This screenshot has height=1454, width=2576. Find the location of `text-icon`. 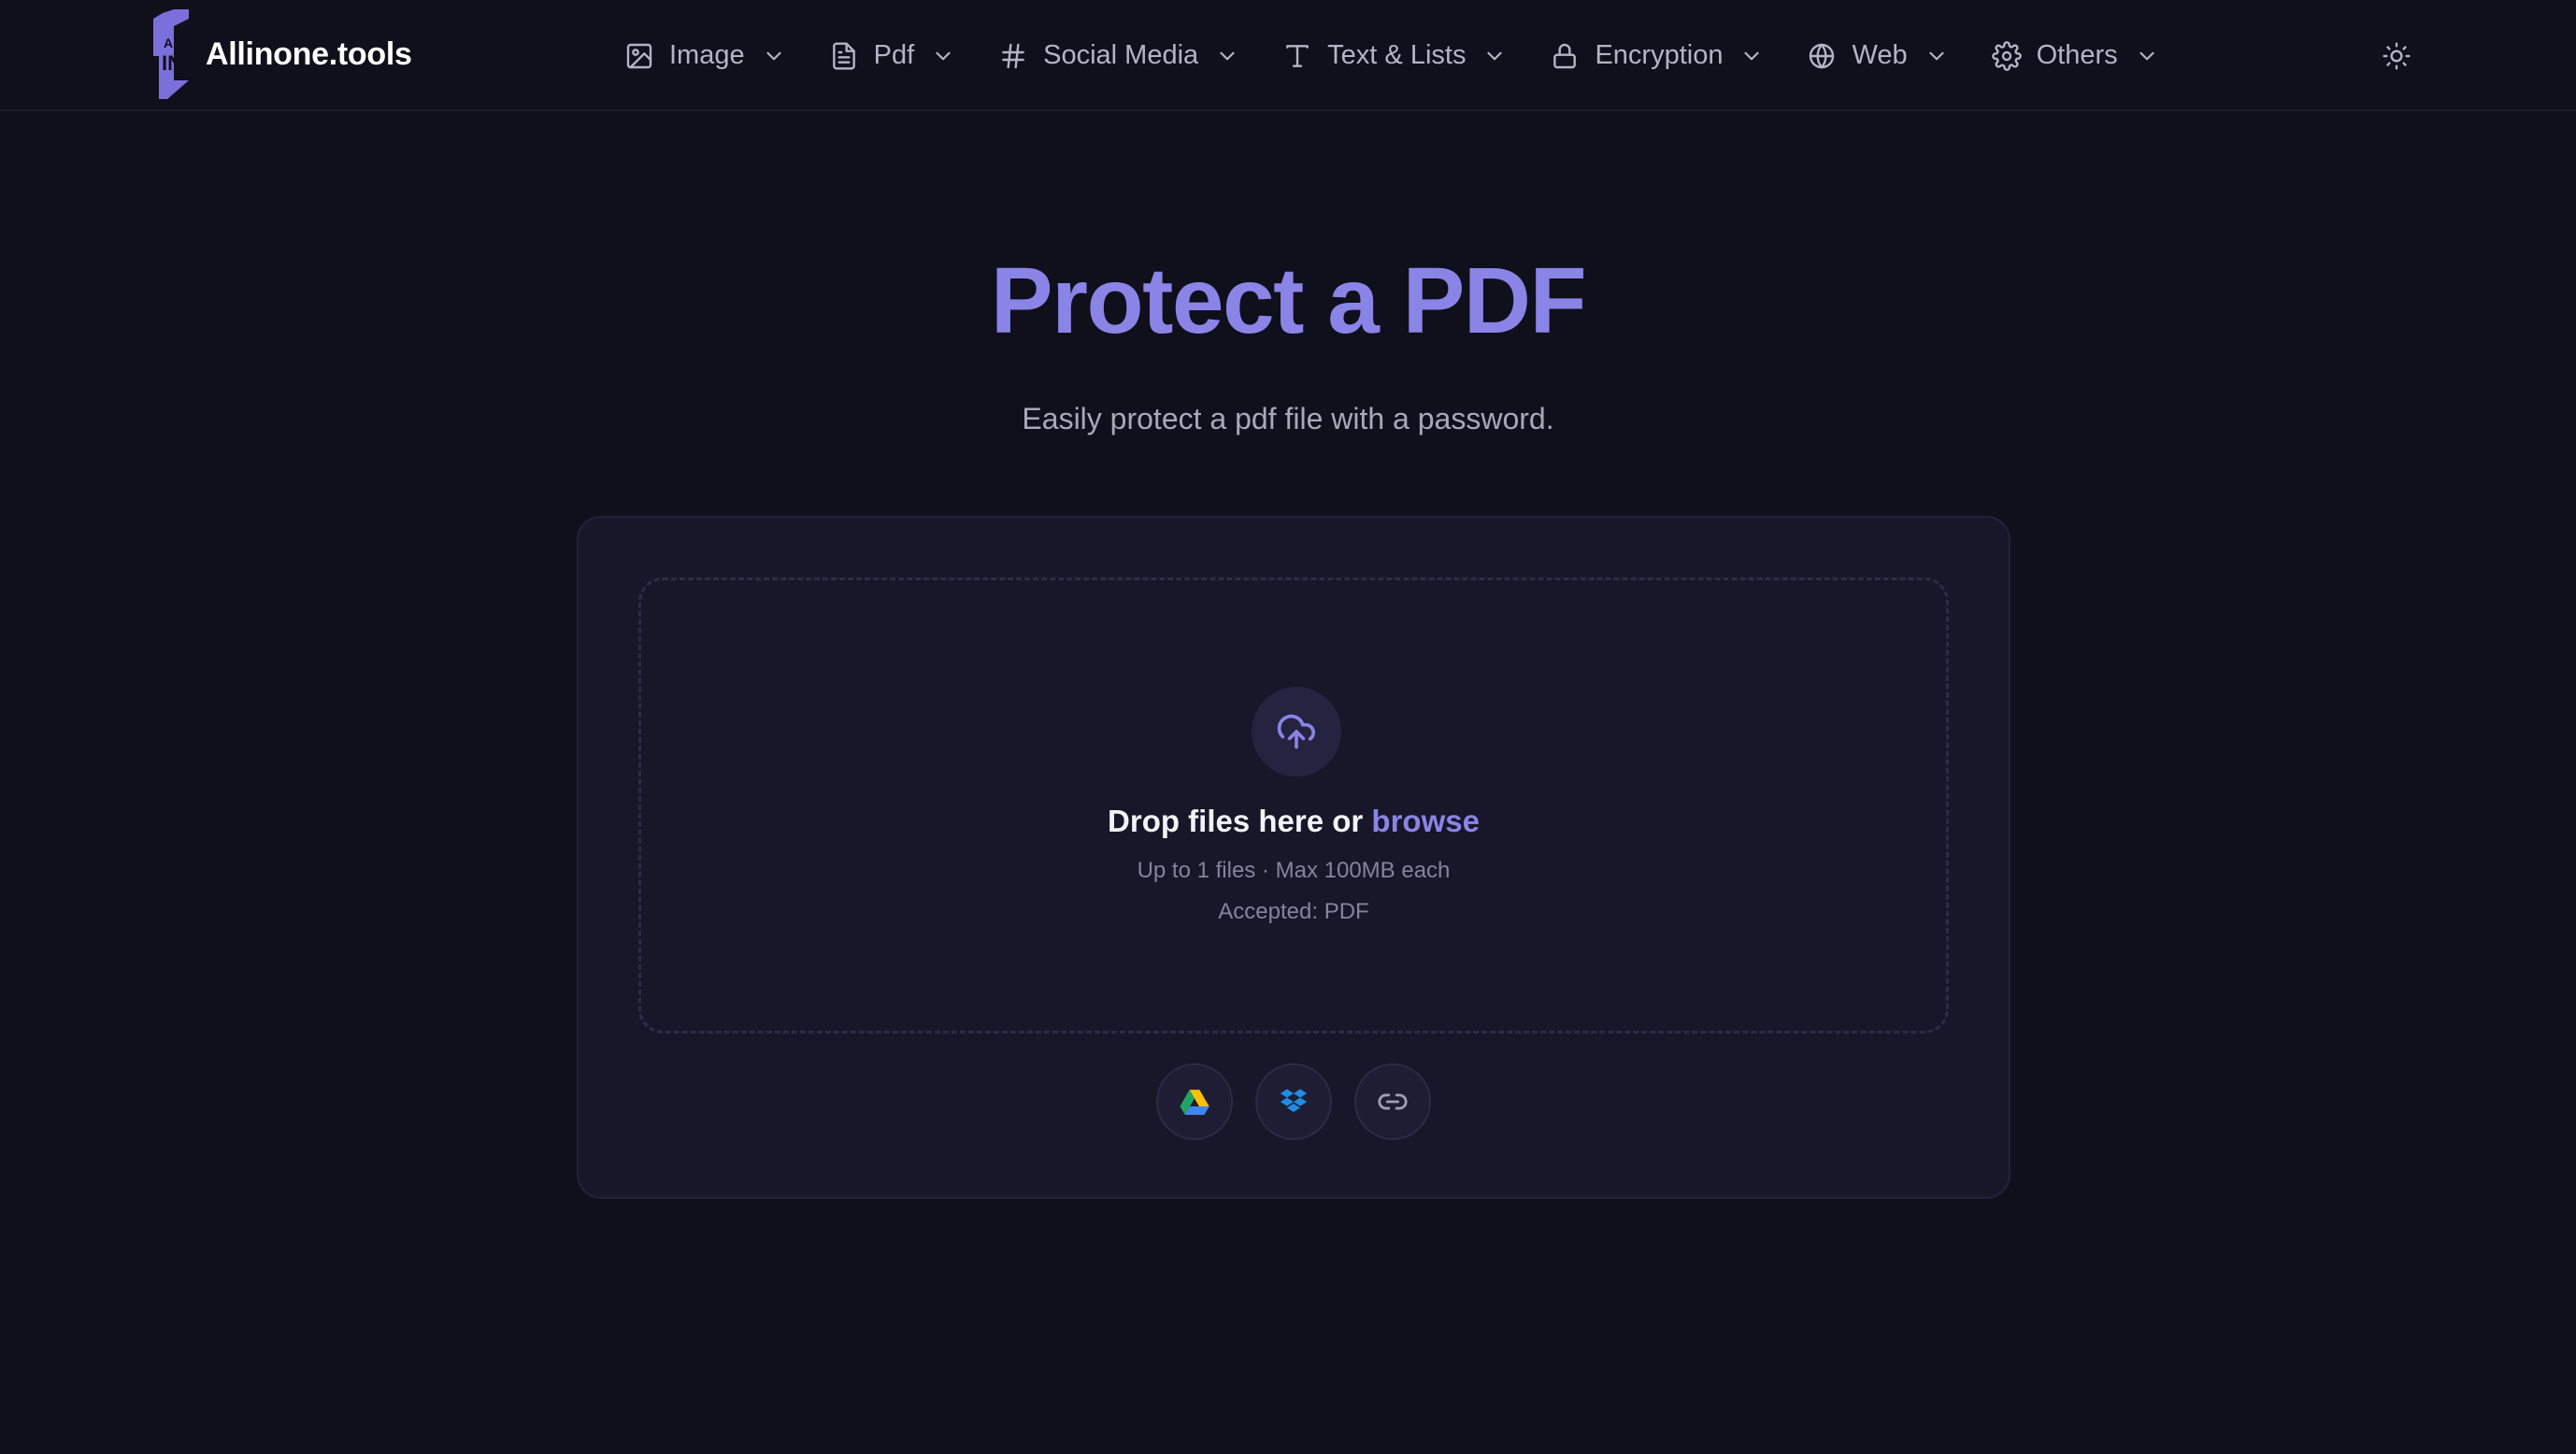

text-icon is located at coordinates (1297, 55).